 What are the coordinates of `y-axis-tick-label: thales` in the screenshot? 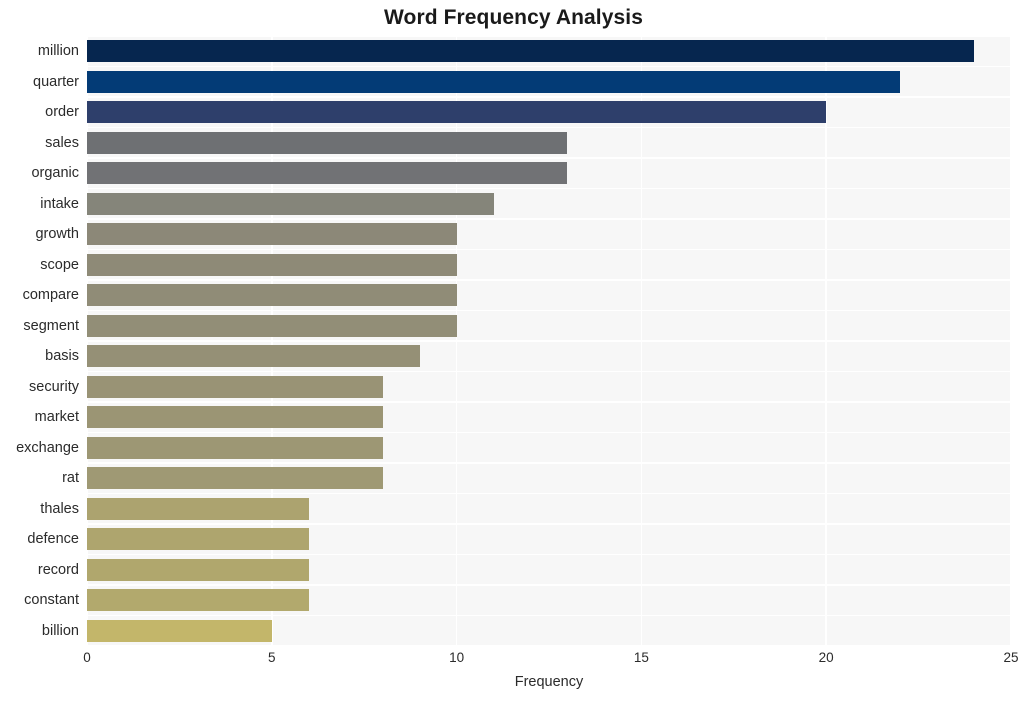 It's located at (59, 508).